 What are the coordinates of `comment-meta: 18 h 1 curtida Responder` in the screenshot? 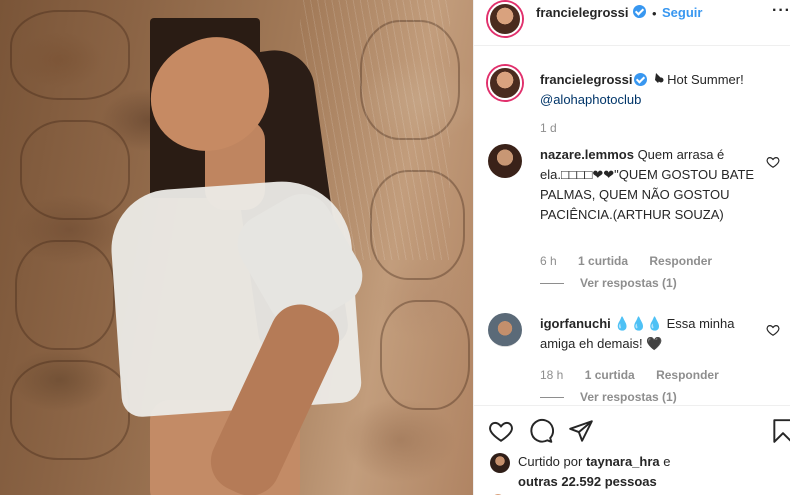 It's located at (638, 375).